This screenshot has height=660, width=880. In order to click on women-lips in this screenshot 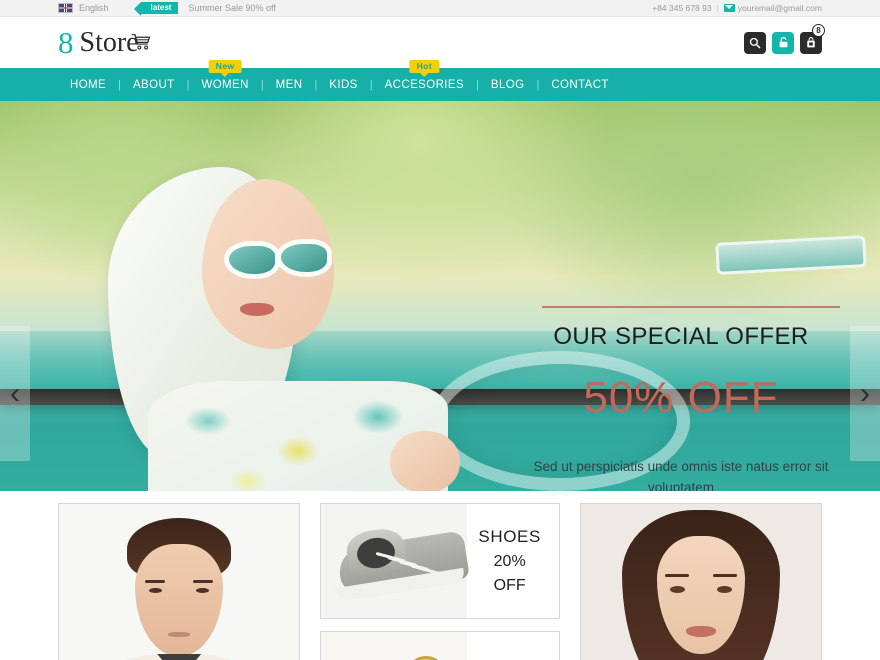, I will do `click(700, 631)`.